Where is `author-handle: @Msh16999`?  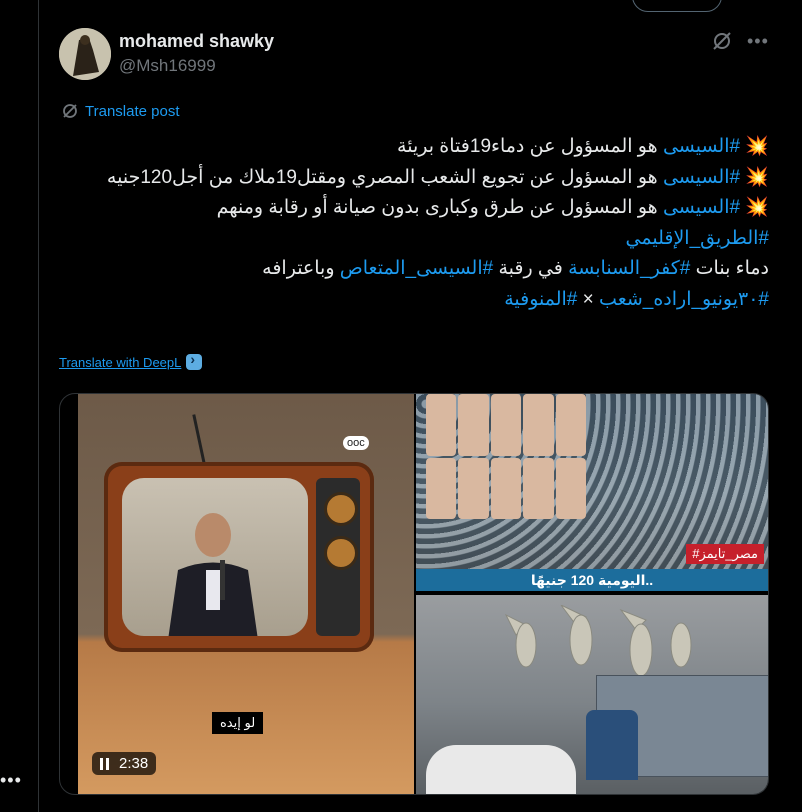
author-handle: @Msh16999 is located at coordinates (167, 66).